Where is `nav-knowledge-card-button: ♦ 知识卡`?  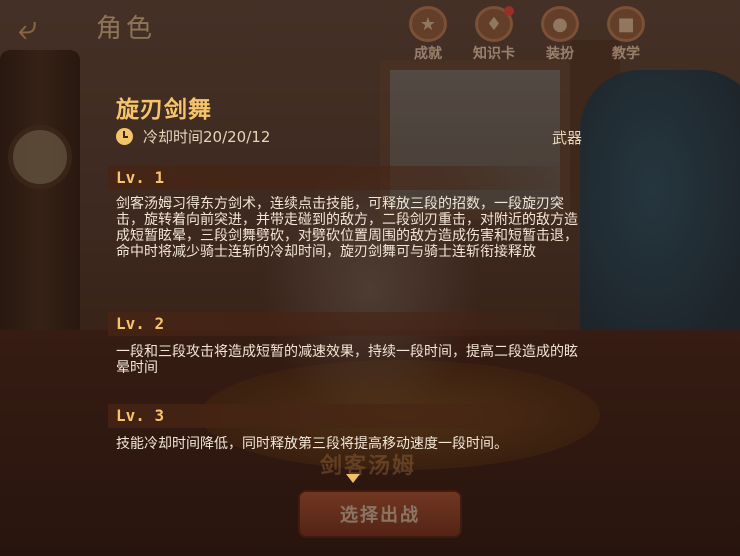 nav-knowledge-card-button: ♦ 知识卡 is located at coordinates (494, 34).